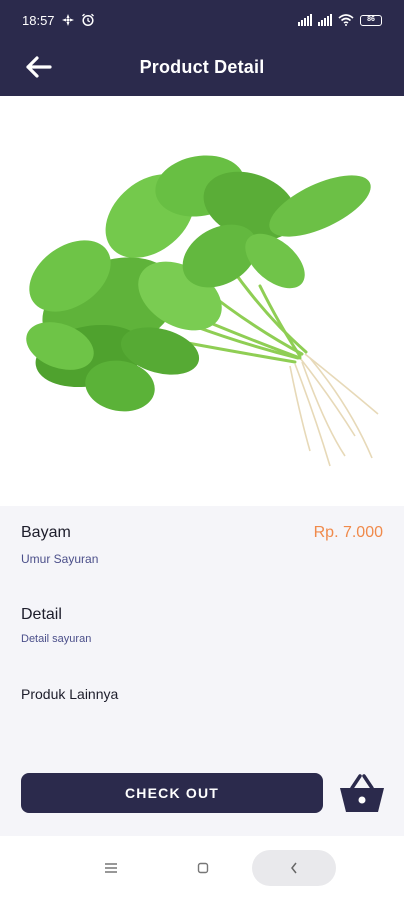 The height and width of the screenshot is (900, 404). Describe the element at coordinates (41, 614) in the screenshot. I see `detail-heading: Detail` at that location.